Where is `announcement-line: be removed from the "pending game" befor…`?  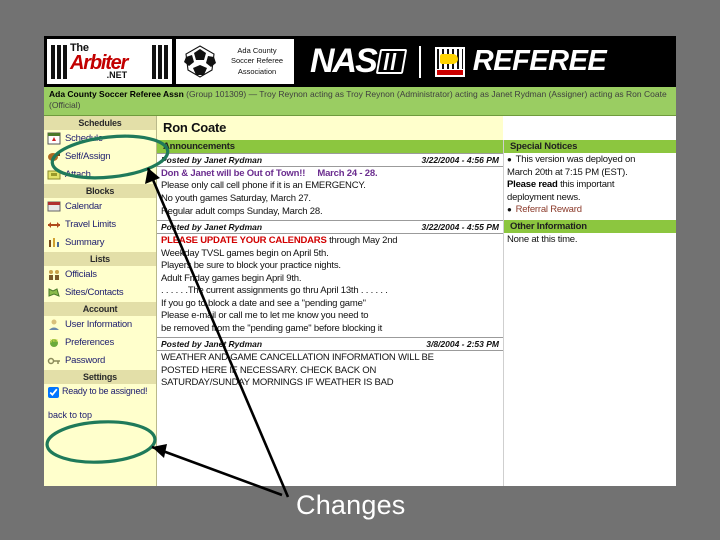
announcement-line: be removed from the "pending game" befor… is located at coordinates (272, 328).